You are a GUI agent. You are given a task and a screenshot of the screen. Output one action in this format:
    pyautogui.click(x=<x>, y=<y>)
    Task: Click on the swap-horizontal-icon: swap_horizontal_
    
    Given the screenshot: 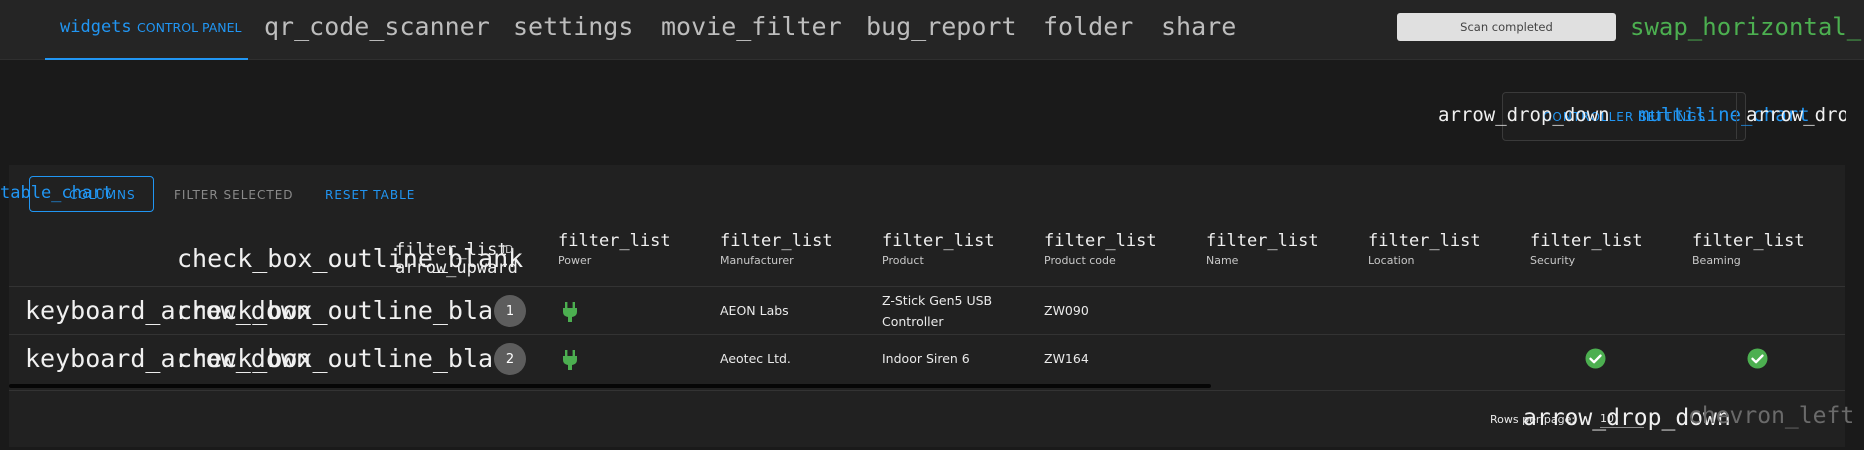 What is the action you would take?
    pyautogui.click(x=1745, y=27)
    